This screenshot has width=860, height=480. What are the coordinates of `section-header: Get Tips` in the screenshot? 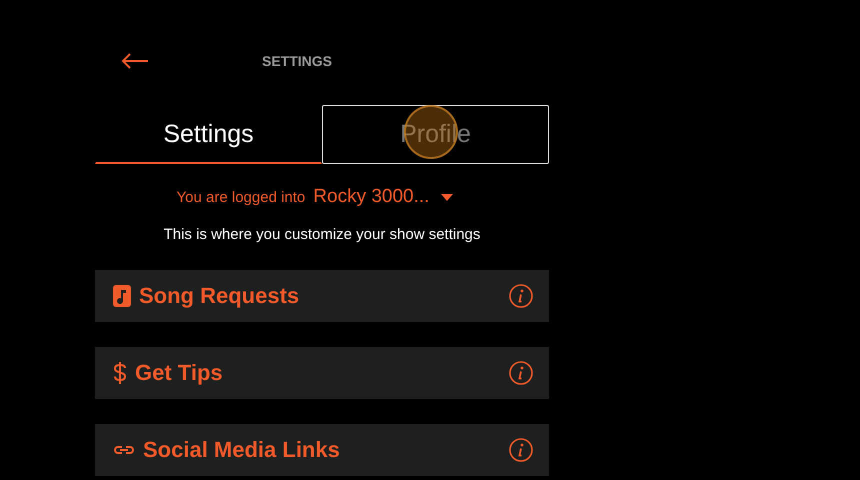 It's located at (322, 373).